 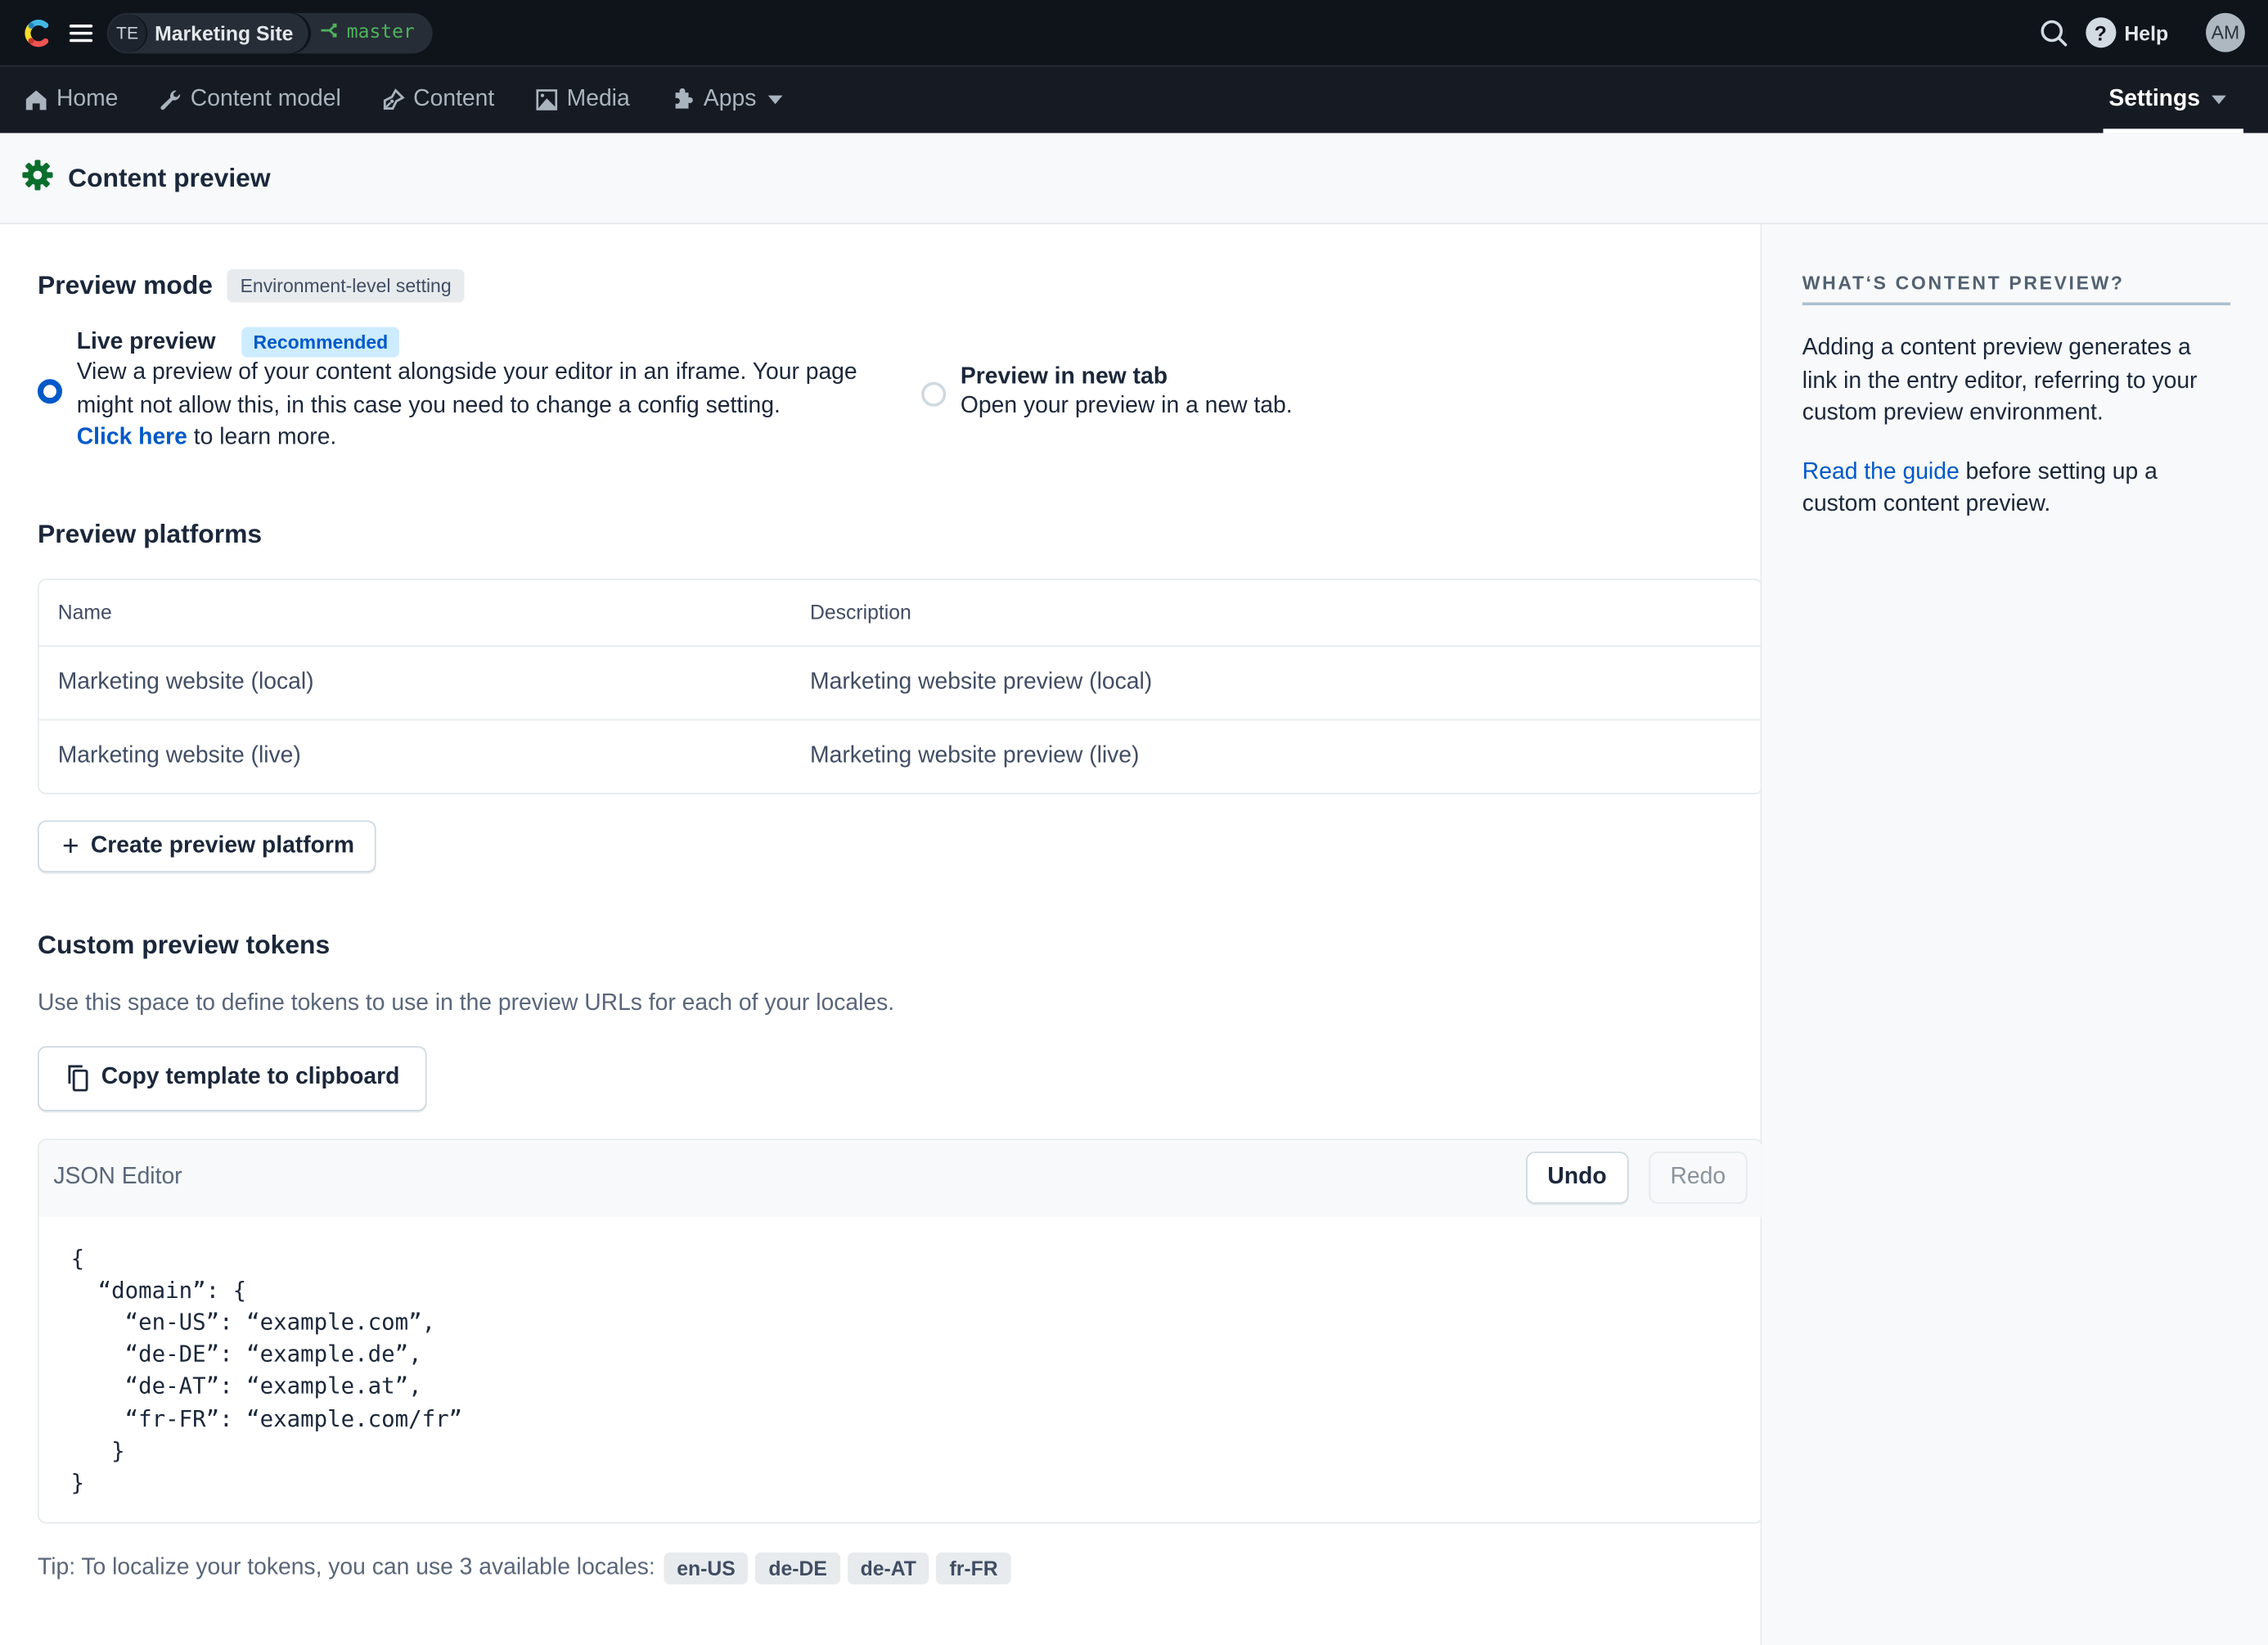 I want to click on branch-icon, so click(x=329, y=32).